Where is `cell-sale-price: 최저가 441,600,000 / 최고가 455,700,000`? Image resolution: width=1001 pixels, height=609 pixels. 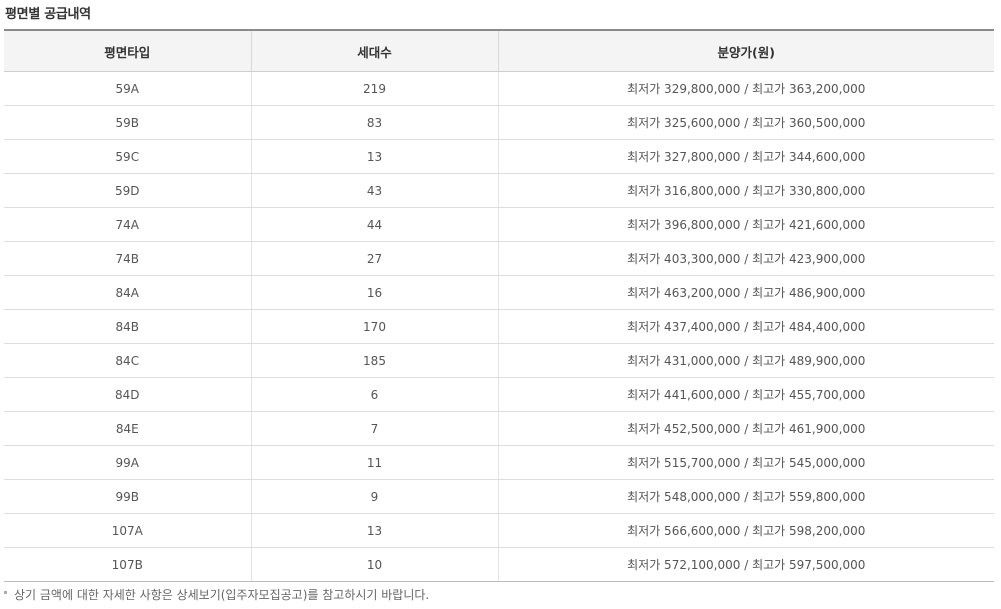
cell-sale-price: 최저가 441,600,000 / 최고가 455,700,000 is located at coordinates (745, 394).